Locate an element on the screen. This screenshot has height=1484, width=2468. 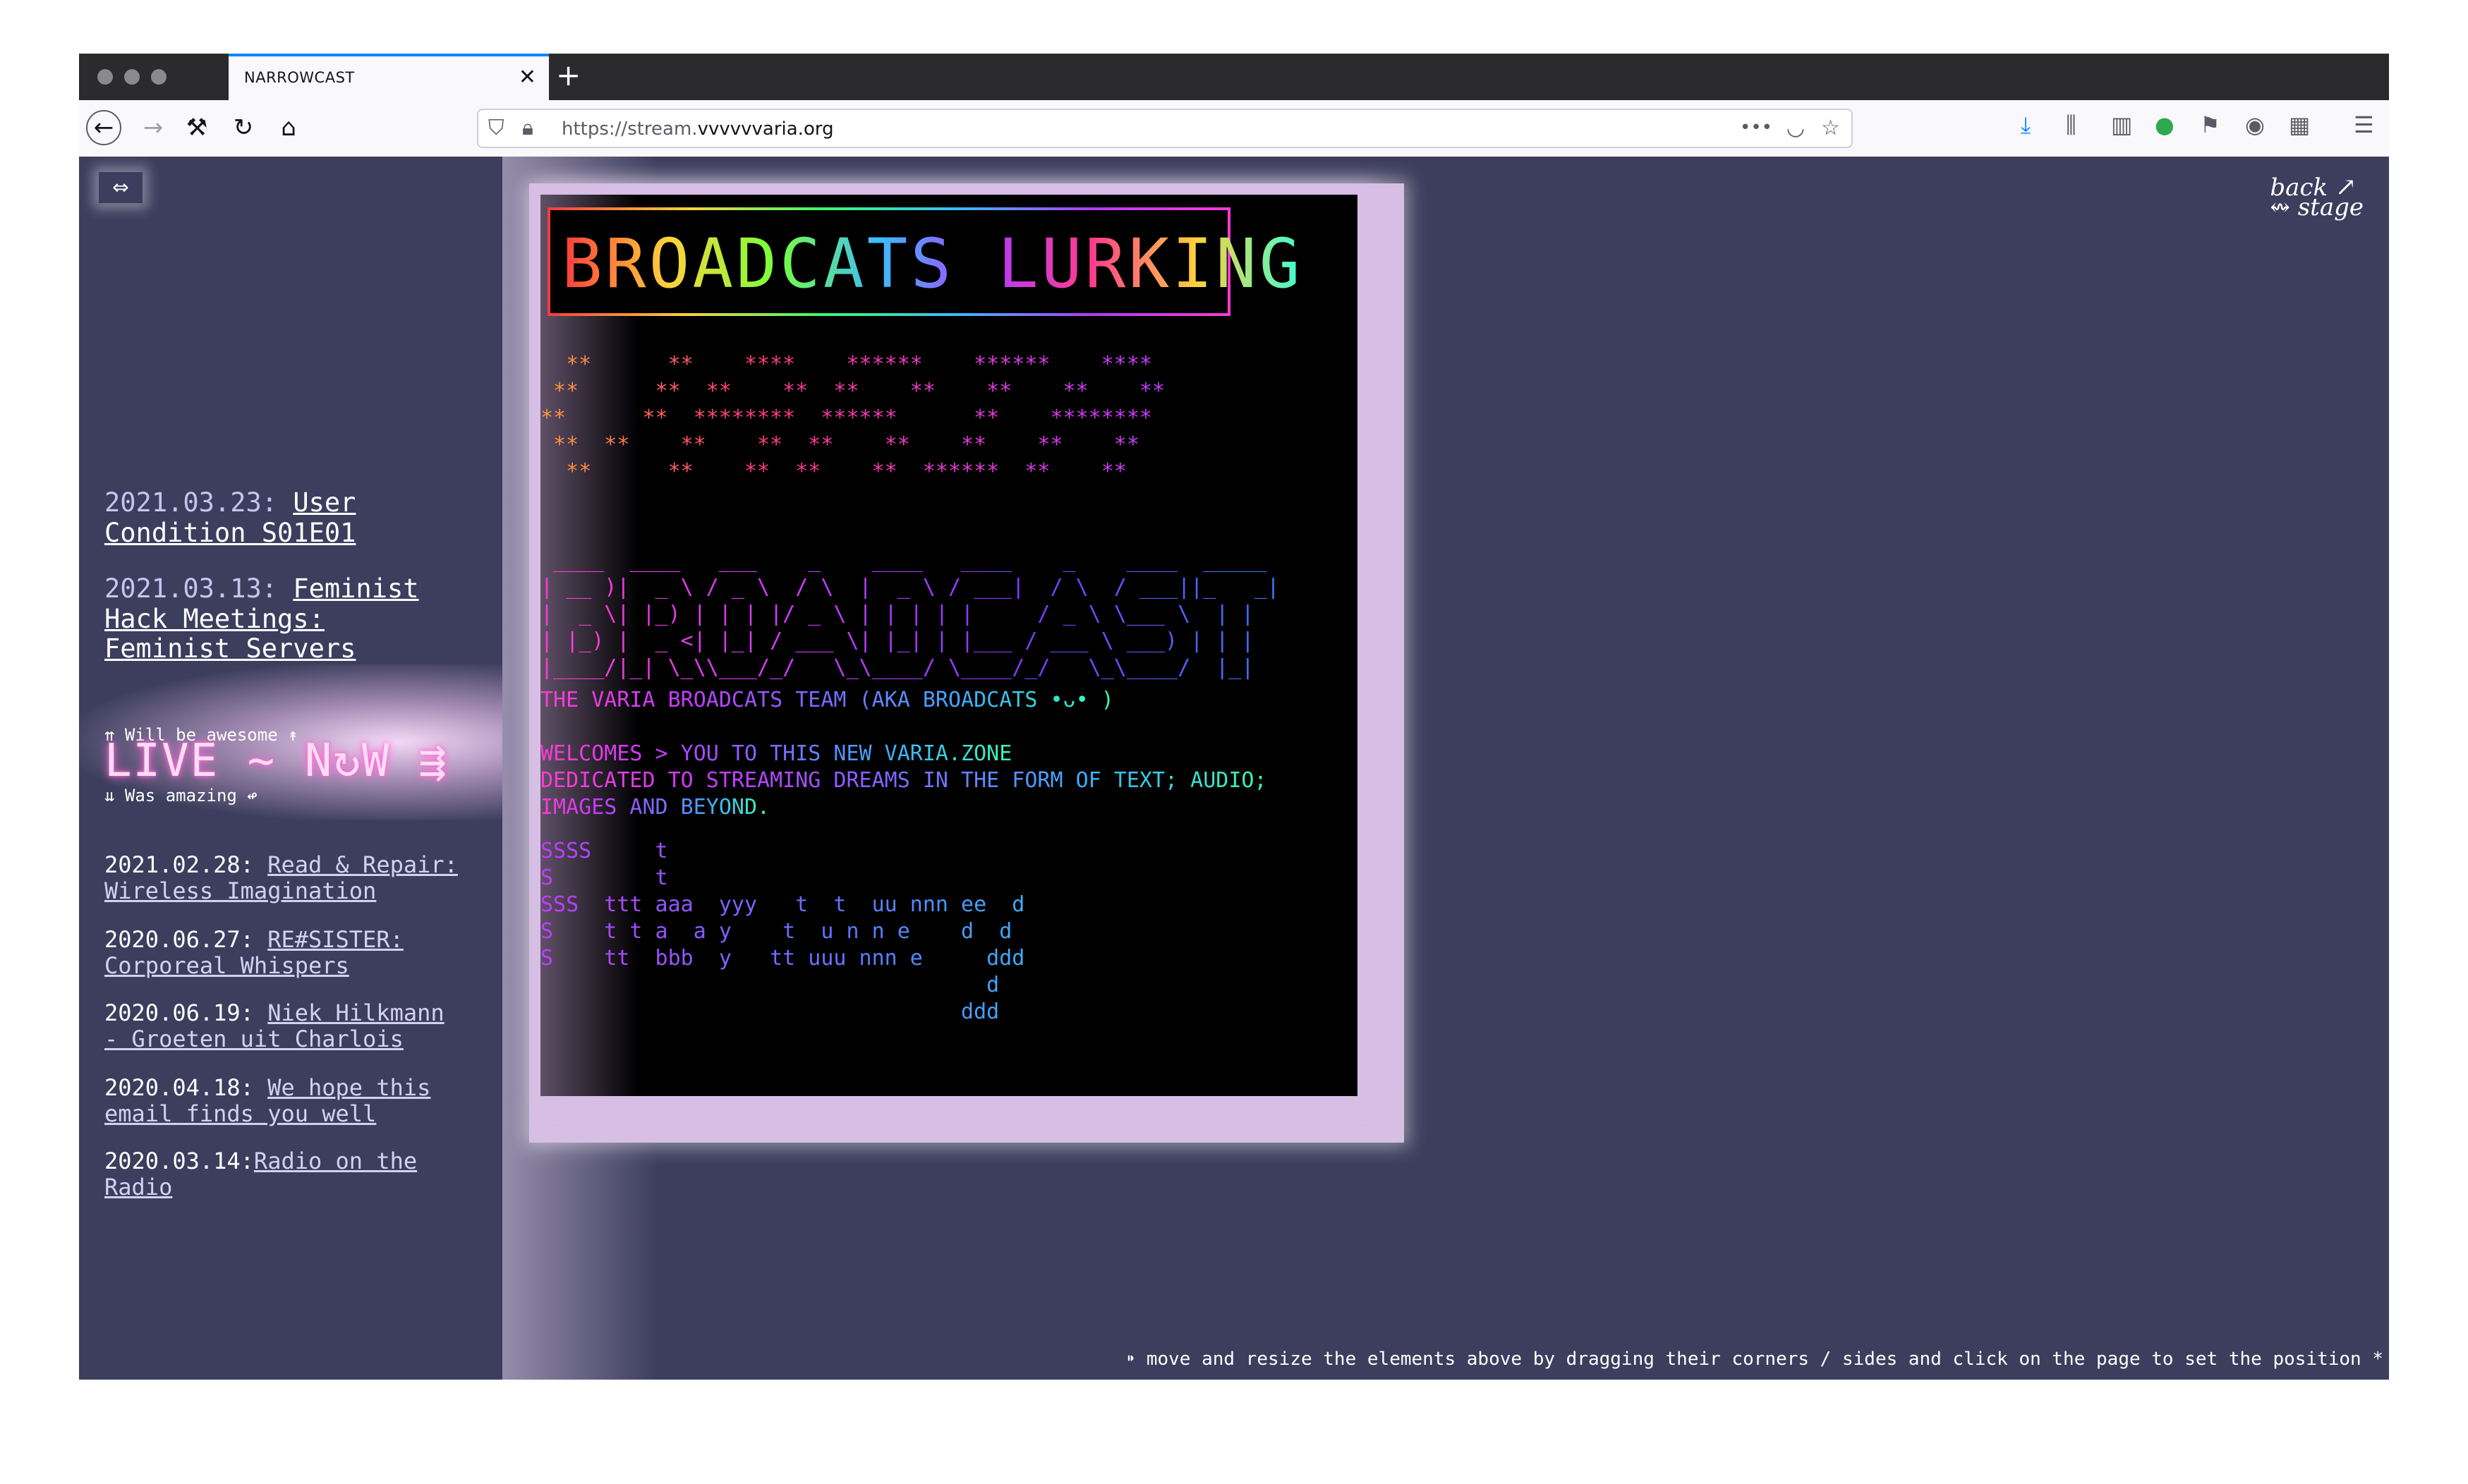
event-date: 2021.03.23: is located at coordinates (199, 502).